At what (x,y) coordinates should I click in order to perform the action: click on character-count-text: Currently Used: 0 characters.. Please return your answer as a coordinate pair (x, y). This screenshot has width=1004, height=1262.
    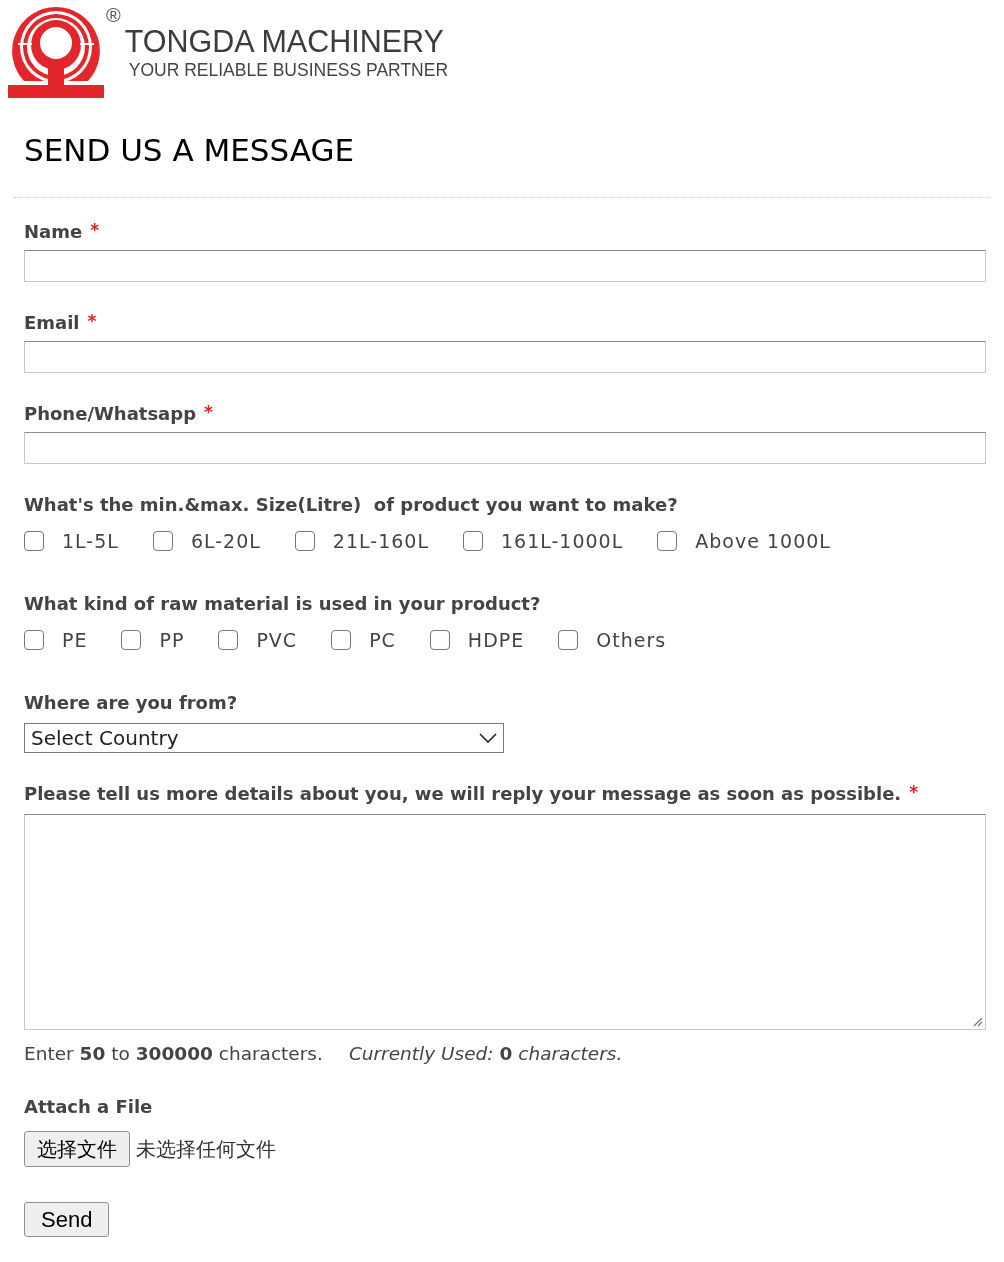
    Looking at the image, I should click on (485, 1054).